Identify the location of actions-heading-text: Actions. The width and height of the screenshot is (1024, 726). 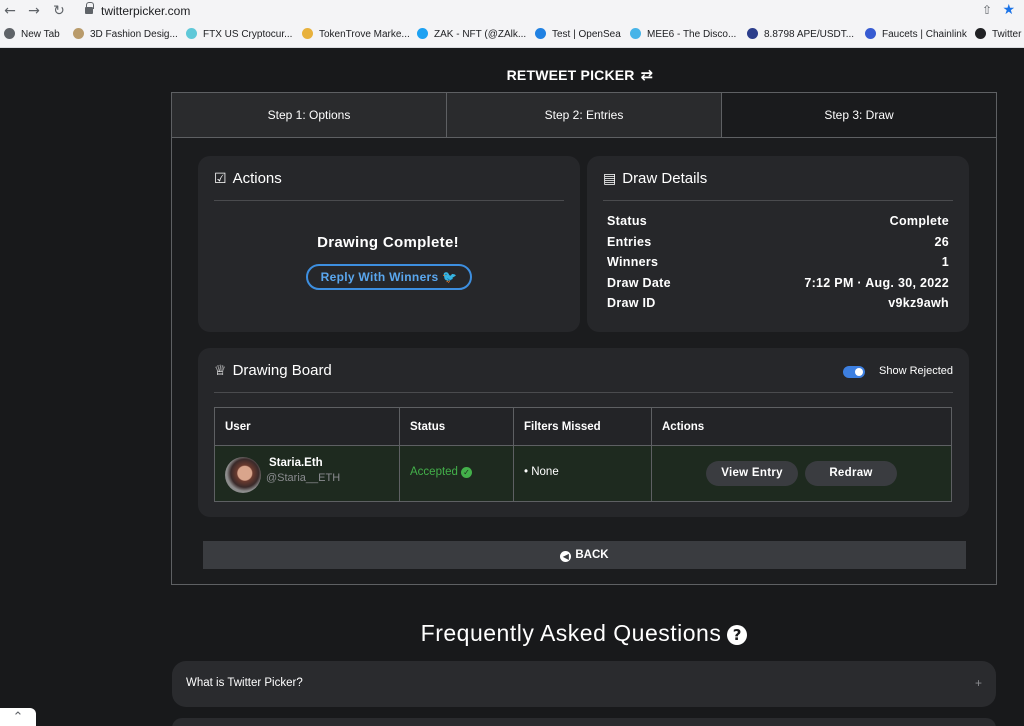
(257, 178).